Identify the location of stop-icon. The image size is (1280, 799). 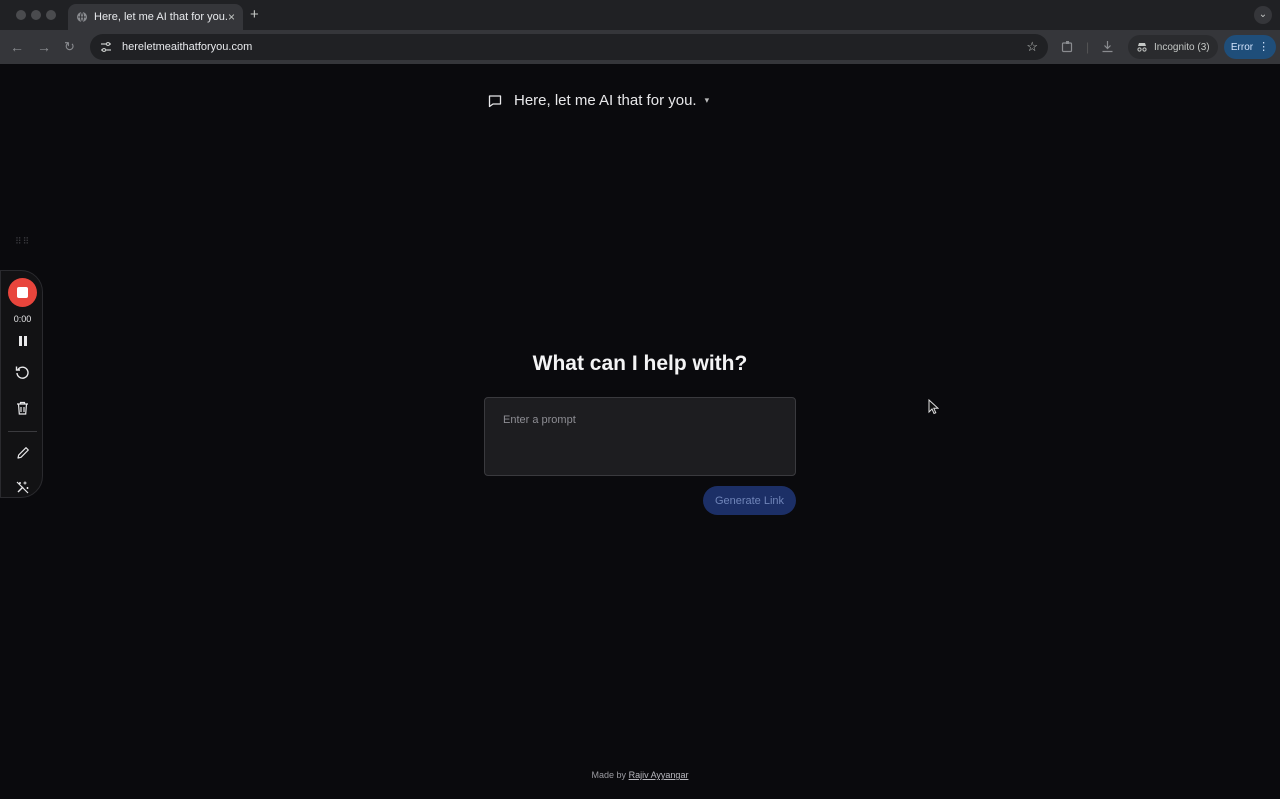
(22, 292).